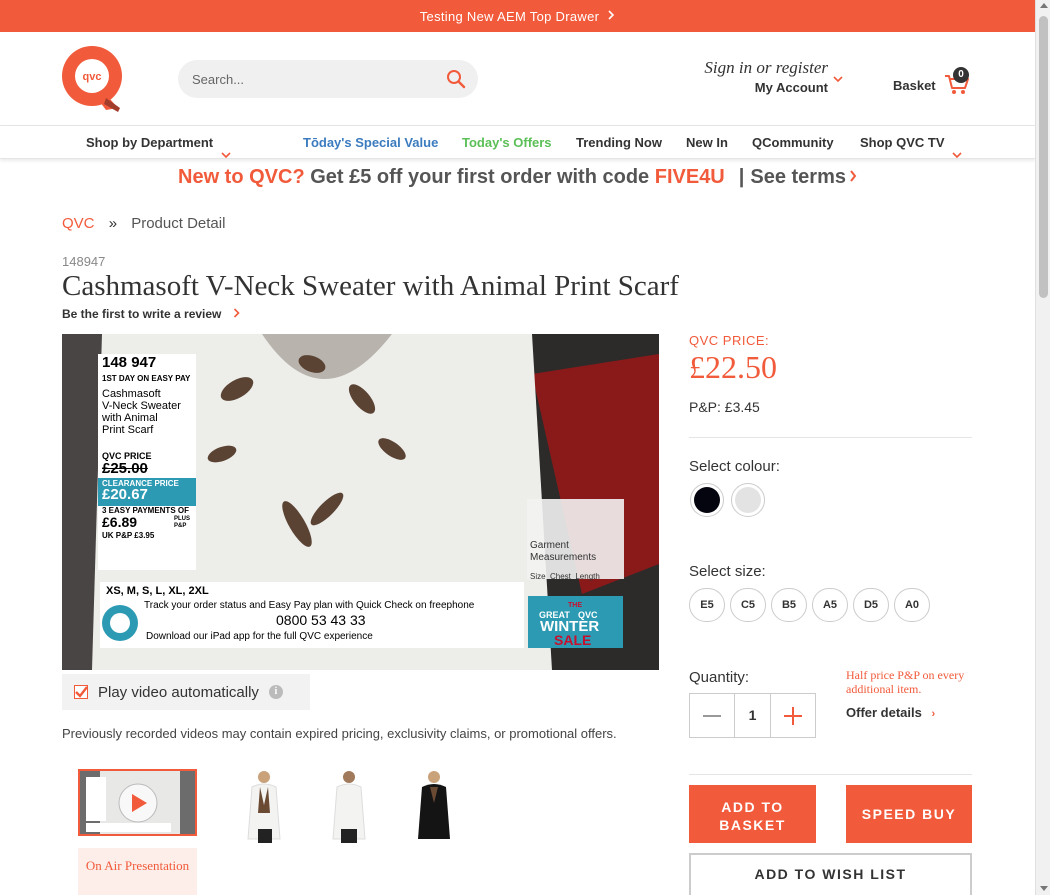 This screenshot has height=895, width=1050. Describe the element at coordinates (129, 362) in the screenshot. I see `overlay-item-number: 148 947` at that location.